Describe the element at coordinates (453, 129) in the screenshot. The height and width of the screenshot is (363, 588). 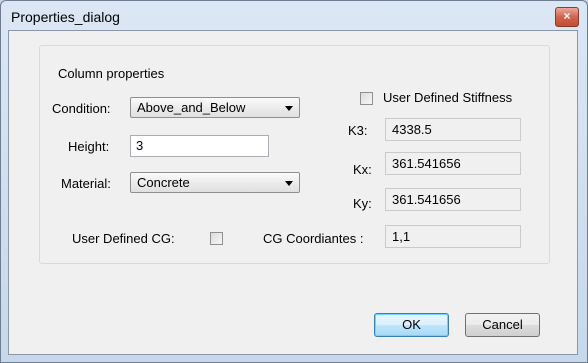
I see `k3-field: 4338.5` at that location.